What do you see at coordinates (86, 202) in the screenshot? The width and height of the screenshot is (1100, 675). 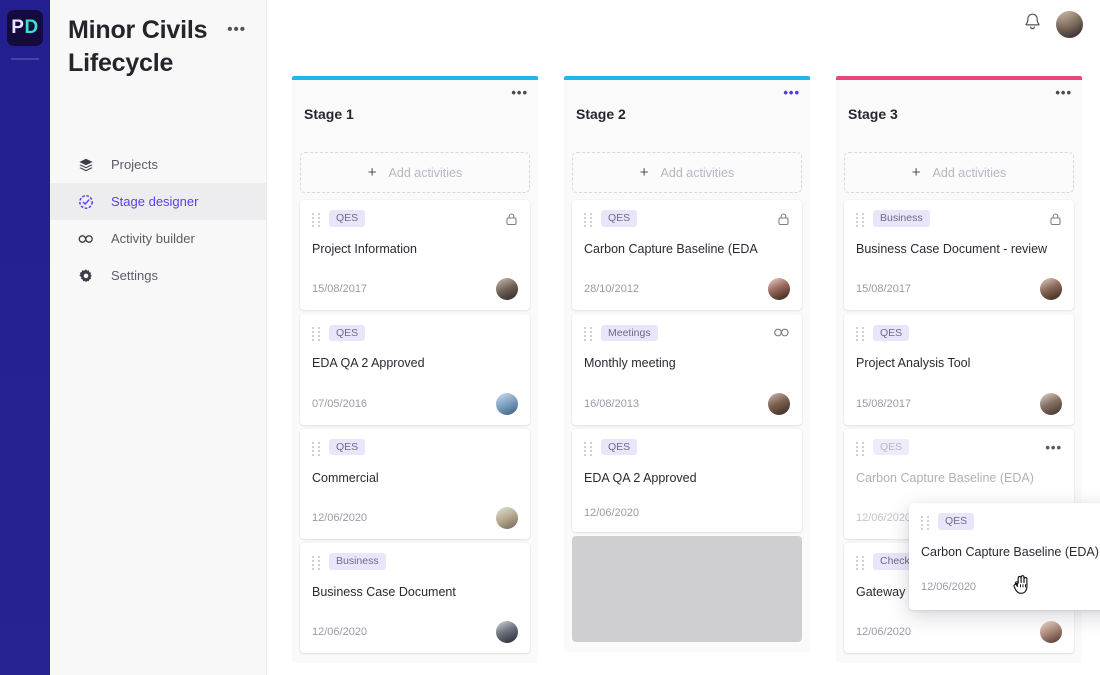 I see `stage-clock-icon` at bounding box center [86, 202].